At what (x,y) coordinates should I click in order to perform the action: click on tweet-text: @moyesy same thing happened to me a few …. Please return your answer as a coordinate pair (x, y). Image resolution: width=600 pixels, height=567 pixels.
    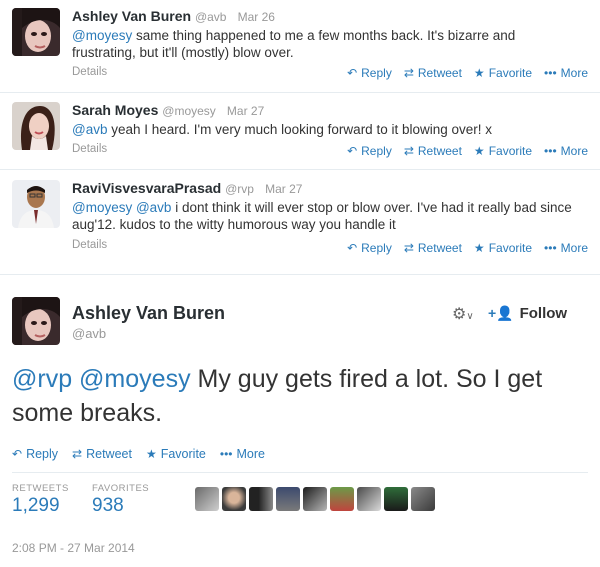
    Looking at the image, I should click on (324, 44).